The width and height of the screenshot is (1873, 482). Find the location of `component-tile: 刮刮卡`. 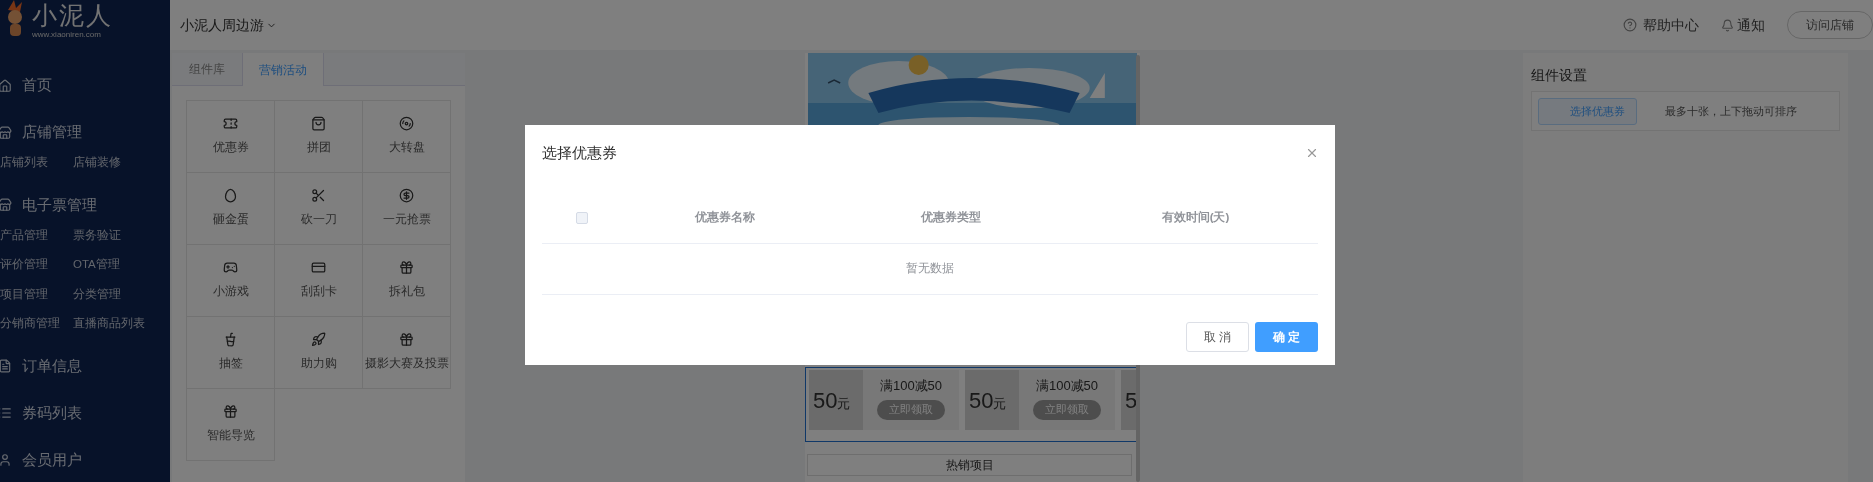

component-tile: 刮刮卡 is located at coordinates (319, 281).